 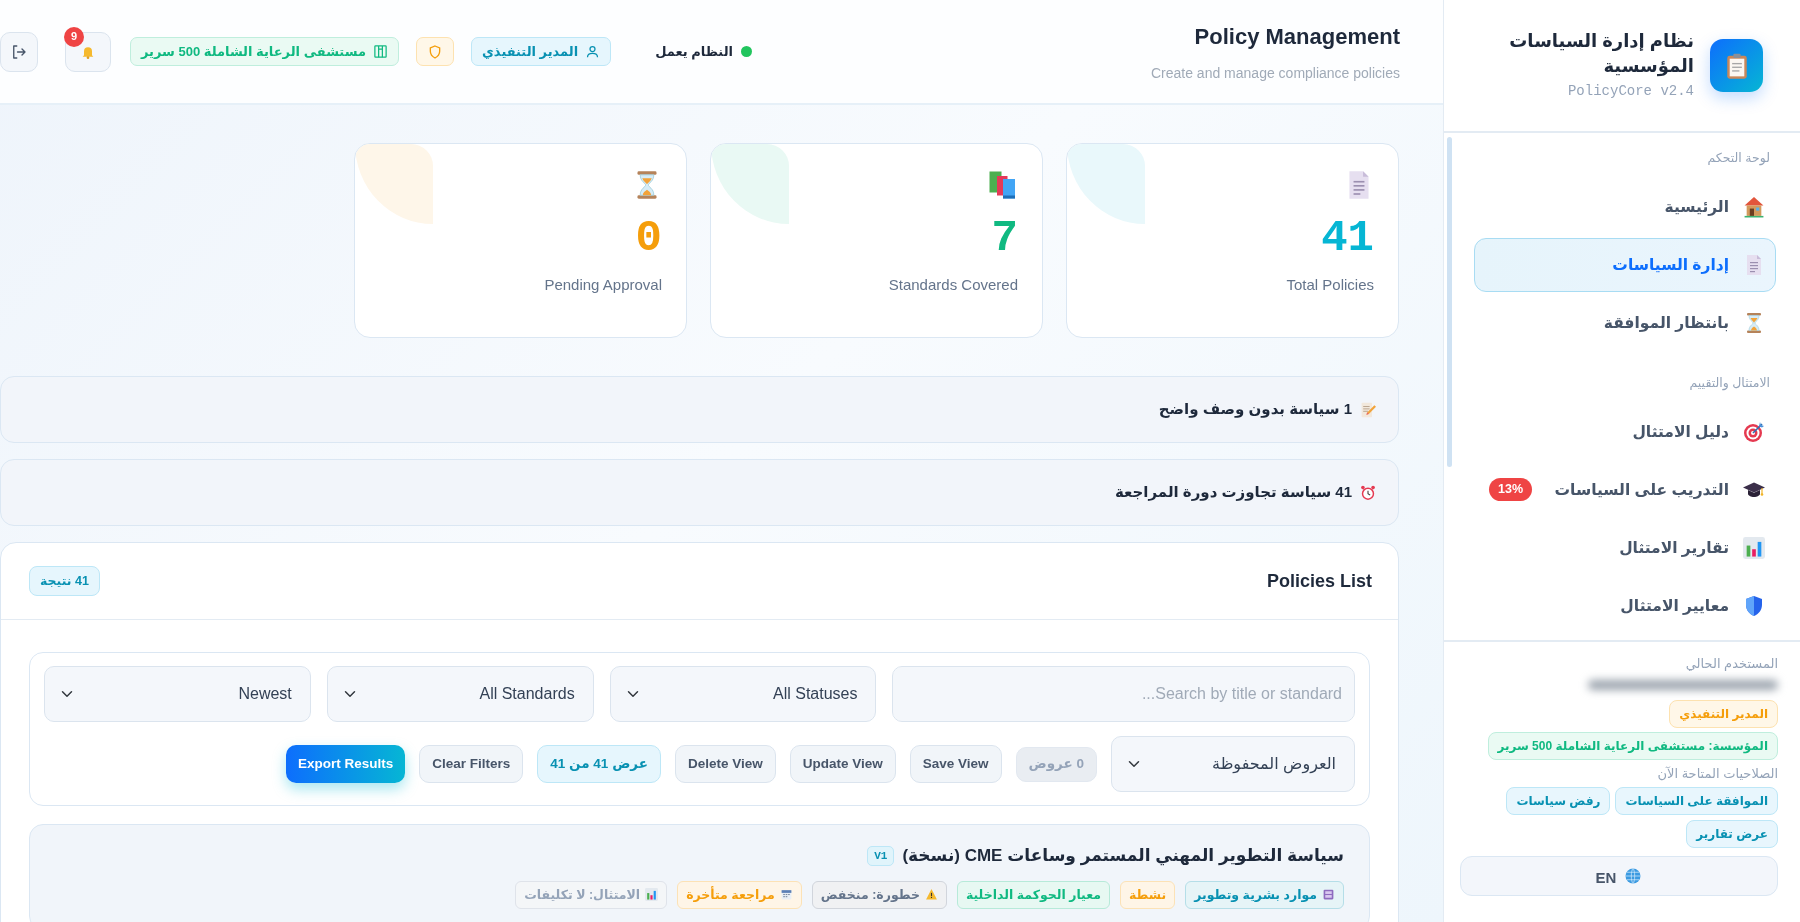 I want to click on nav-item: إدارة السياسات, so click(x=1625, y=264).